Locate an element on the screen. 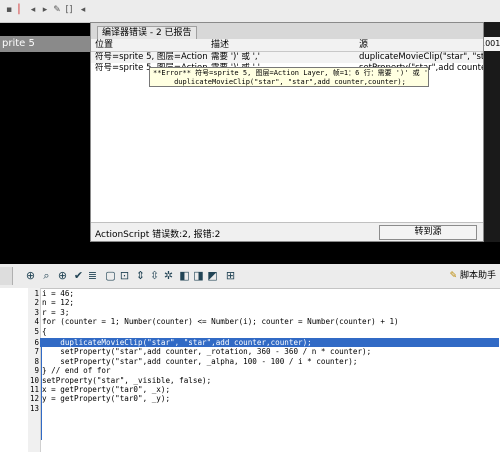  script-assist-icon: ✎ is located at coordinates (453, 276).